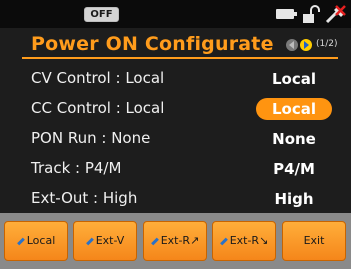 This screenshot has height=269, width=351. What do you see at coordinates (98, 78) in the screenshot?
I see `setting-label: CV Control : Local` at bounding box center [98, 78].